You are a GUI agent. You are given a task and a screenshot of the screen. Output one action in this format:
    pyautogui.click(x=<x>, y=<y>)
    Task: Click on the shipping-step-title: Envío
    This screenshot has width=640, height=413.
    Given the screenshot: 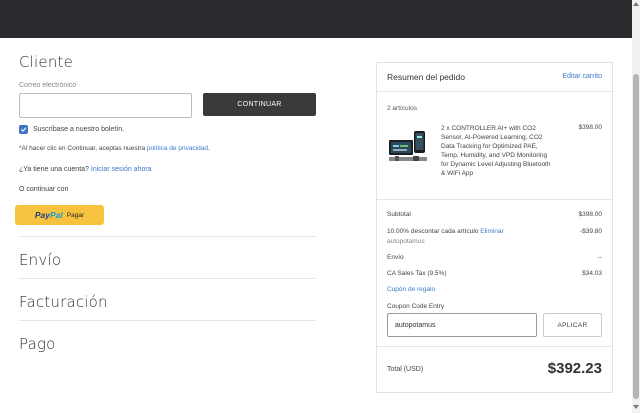 What is the action you would take?
    pyautogui.click(x=40, y=260)
    